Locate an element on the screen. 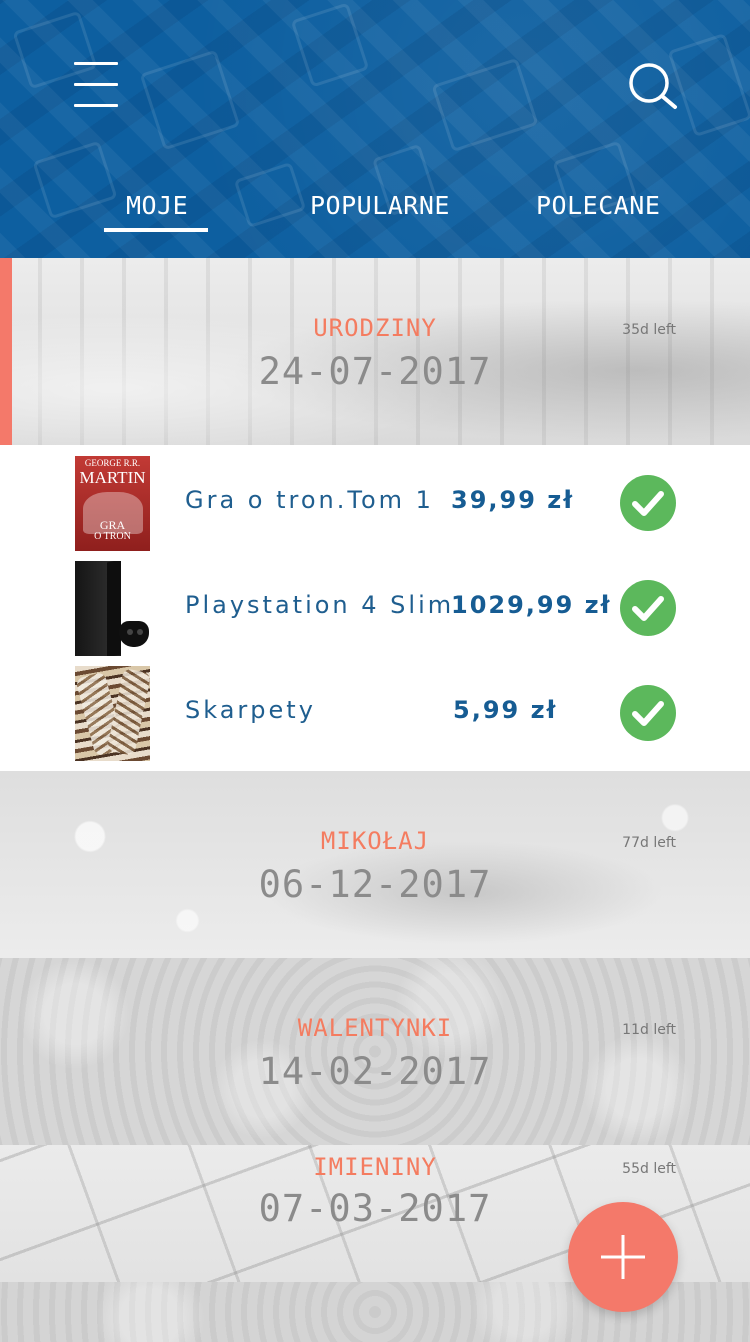 The height and width of the screenshot is (1342, 750). add-event-button is located at coordinates (623, 1257).